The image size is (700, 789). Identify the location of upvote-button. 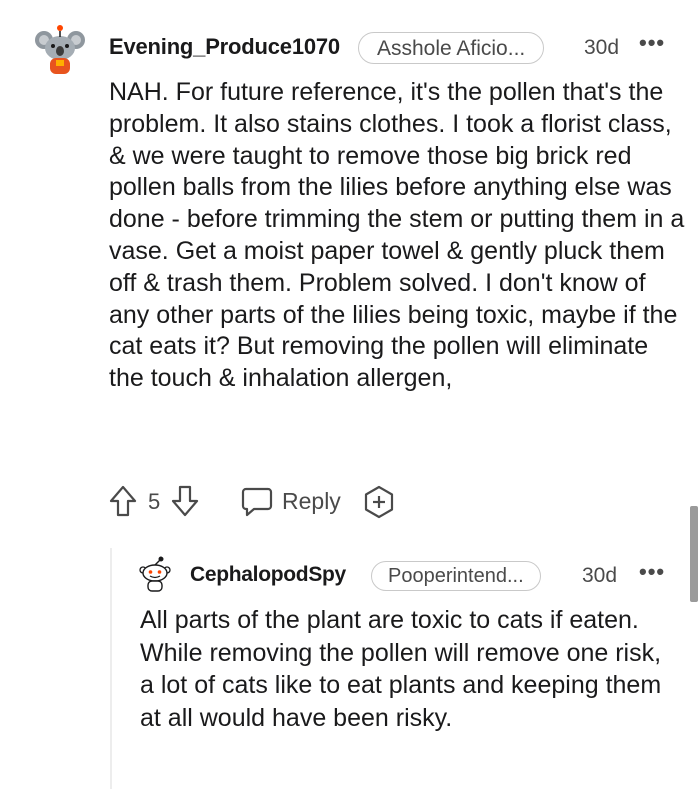
(123, 501).